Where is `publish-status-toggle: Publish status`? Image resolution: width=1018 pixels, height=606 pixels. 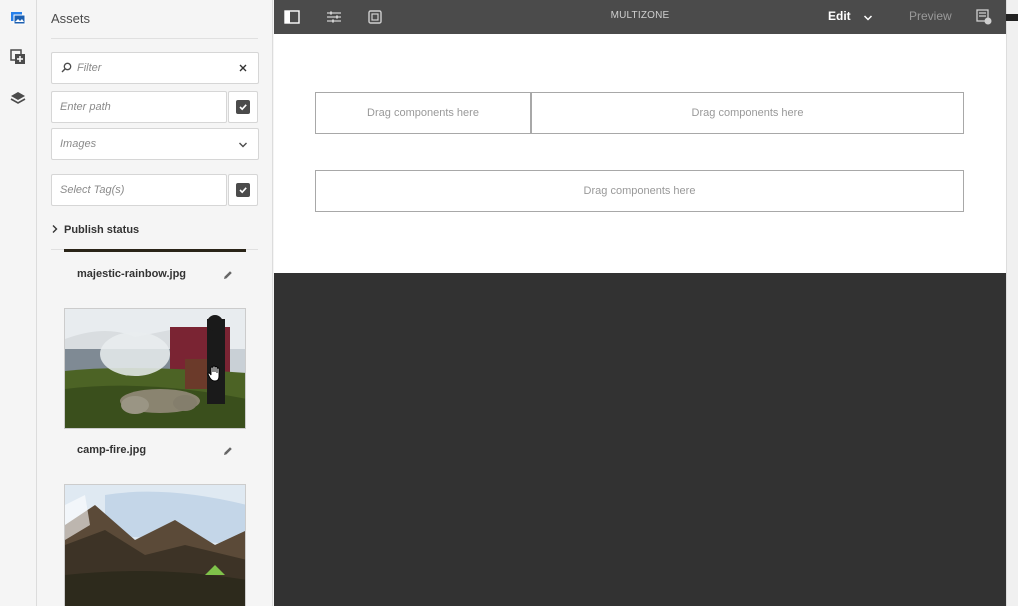 publish-status-toggle: Publish status is located at coordinates (154, 230).